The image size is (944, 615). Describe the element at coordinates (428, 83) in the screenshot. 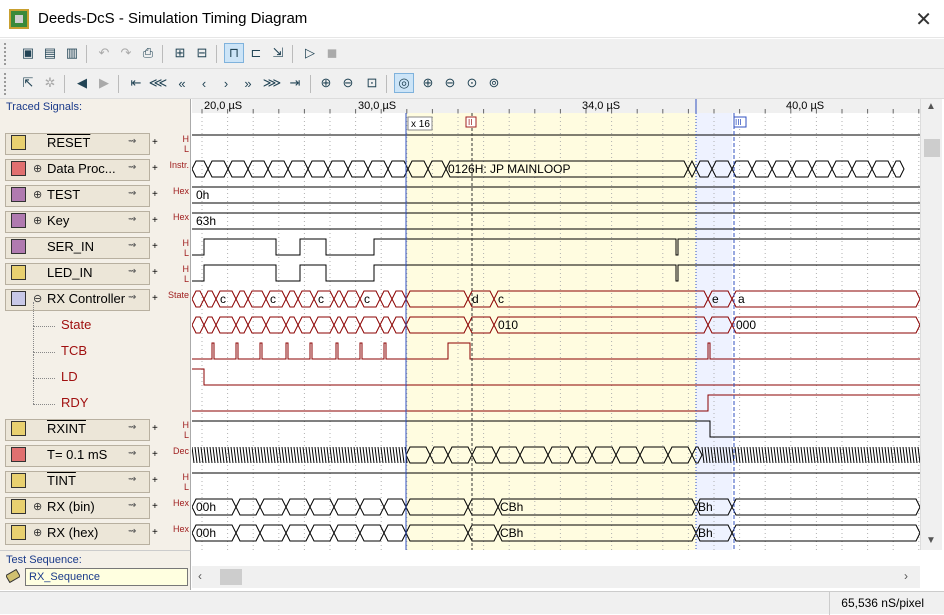

I see `marker-add-icon: ⊕` at that location.